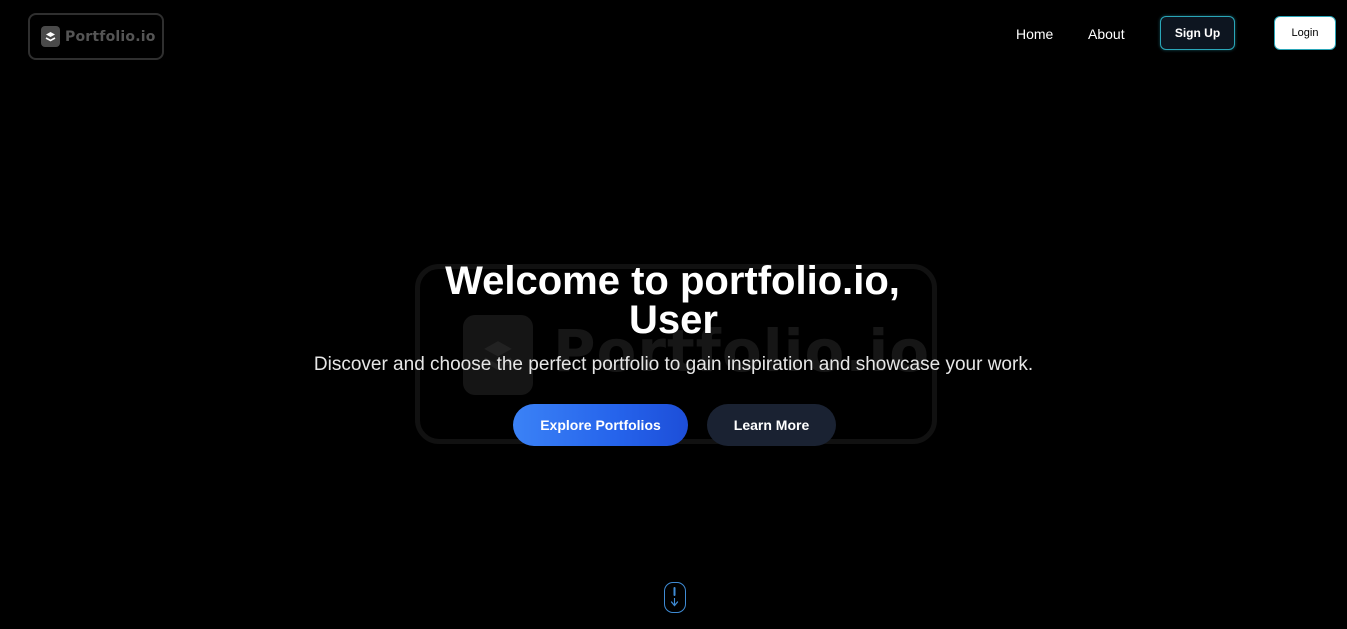 The height and width of the screenshot is (629, 1347). I want to click on hero-title-line1: Welcome to portfolio.io,, so click(672, 281).